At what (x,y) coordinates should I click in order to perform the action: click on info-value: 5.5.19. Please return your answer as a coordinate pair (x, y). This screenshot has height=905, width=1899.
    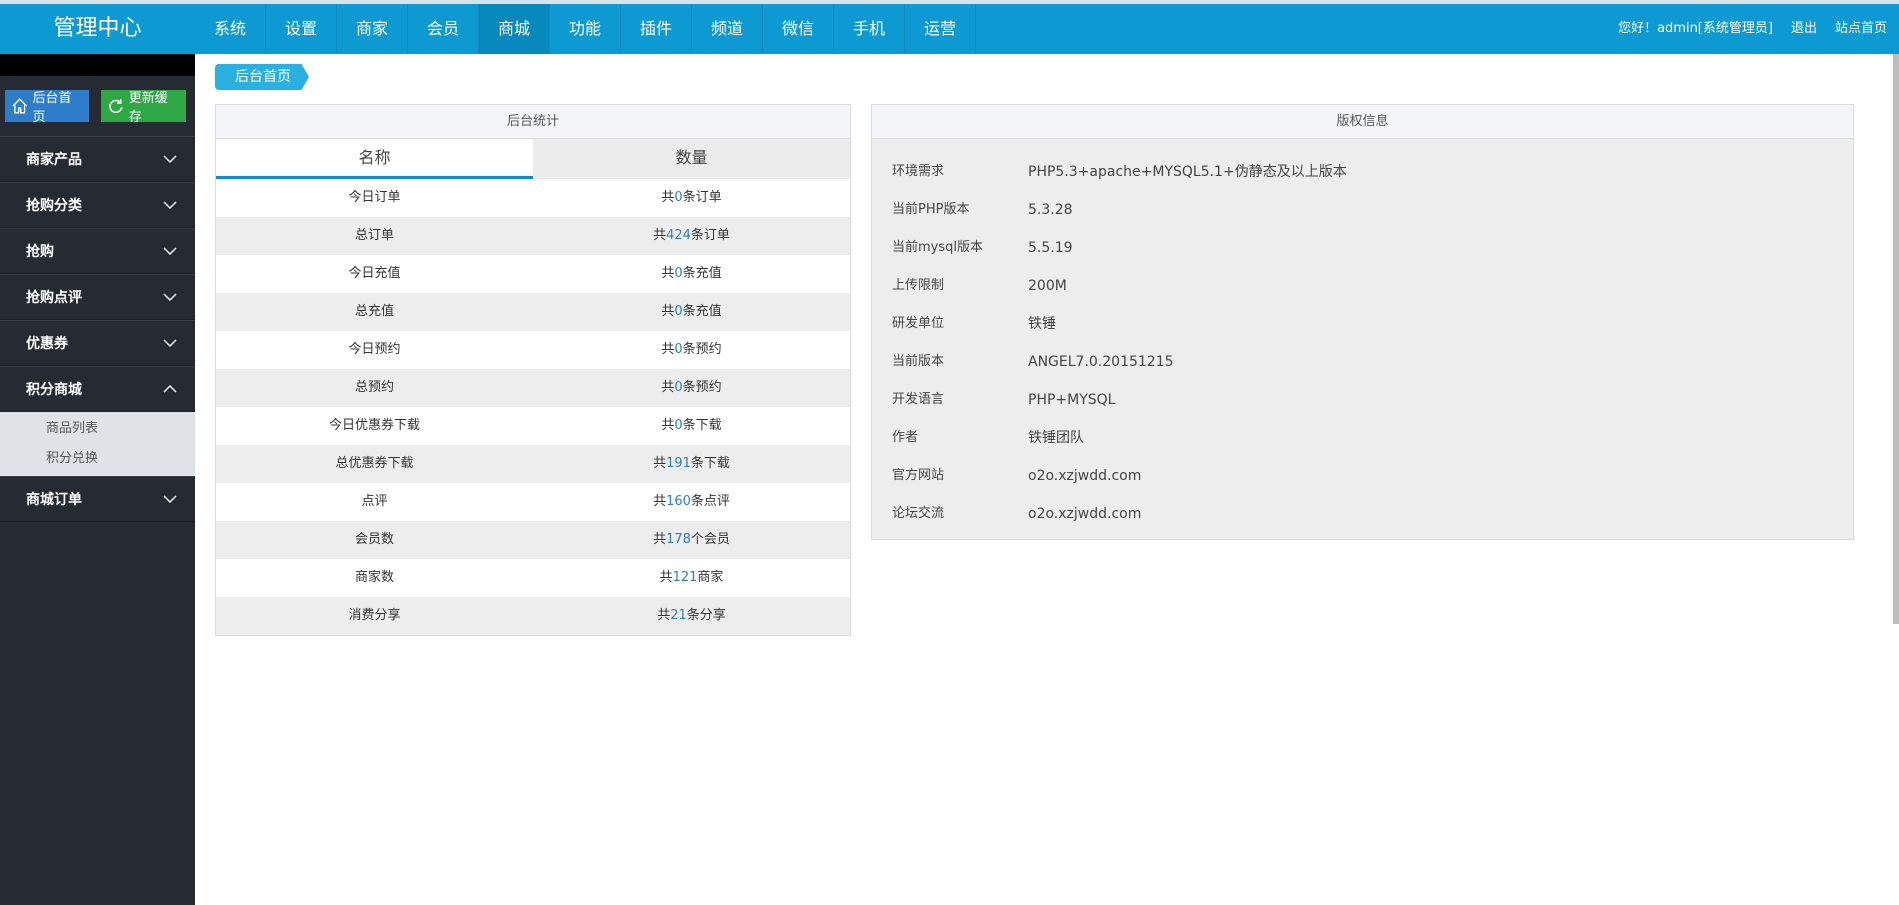
    Looking at the image, I should click on (1050, 248).